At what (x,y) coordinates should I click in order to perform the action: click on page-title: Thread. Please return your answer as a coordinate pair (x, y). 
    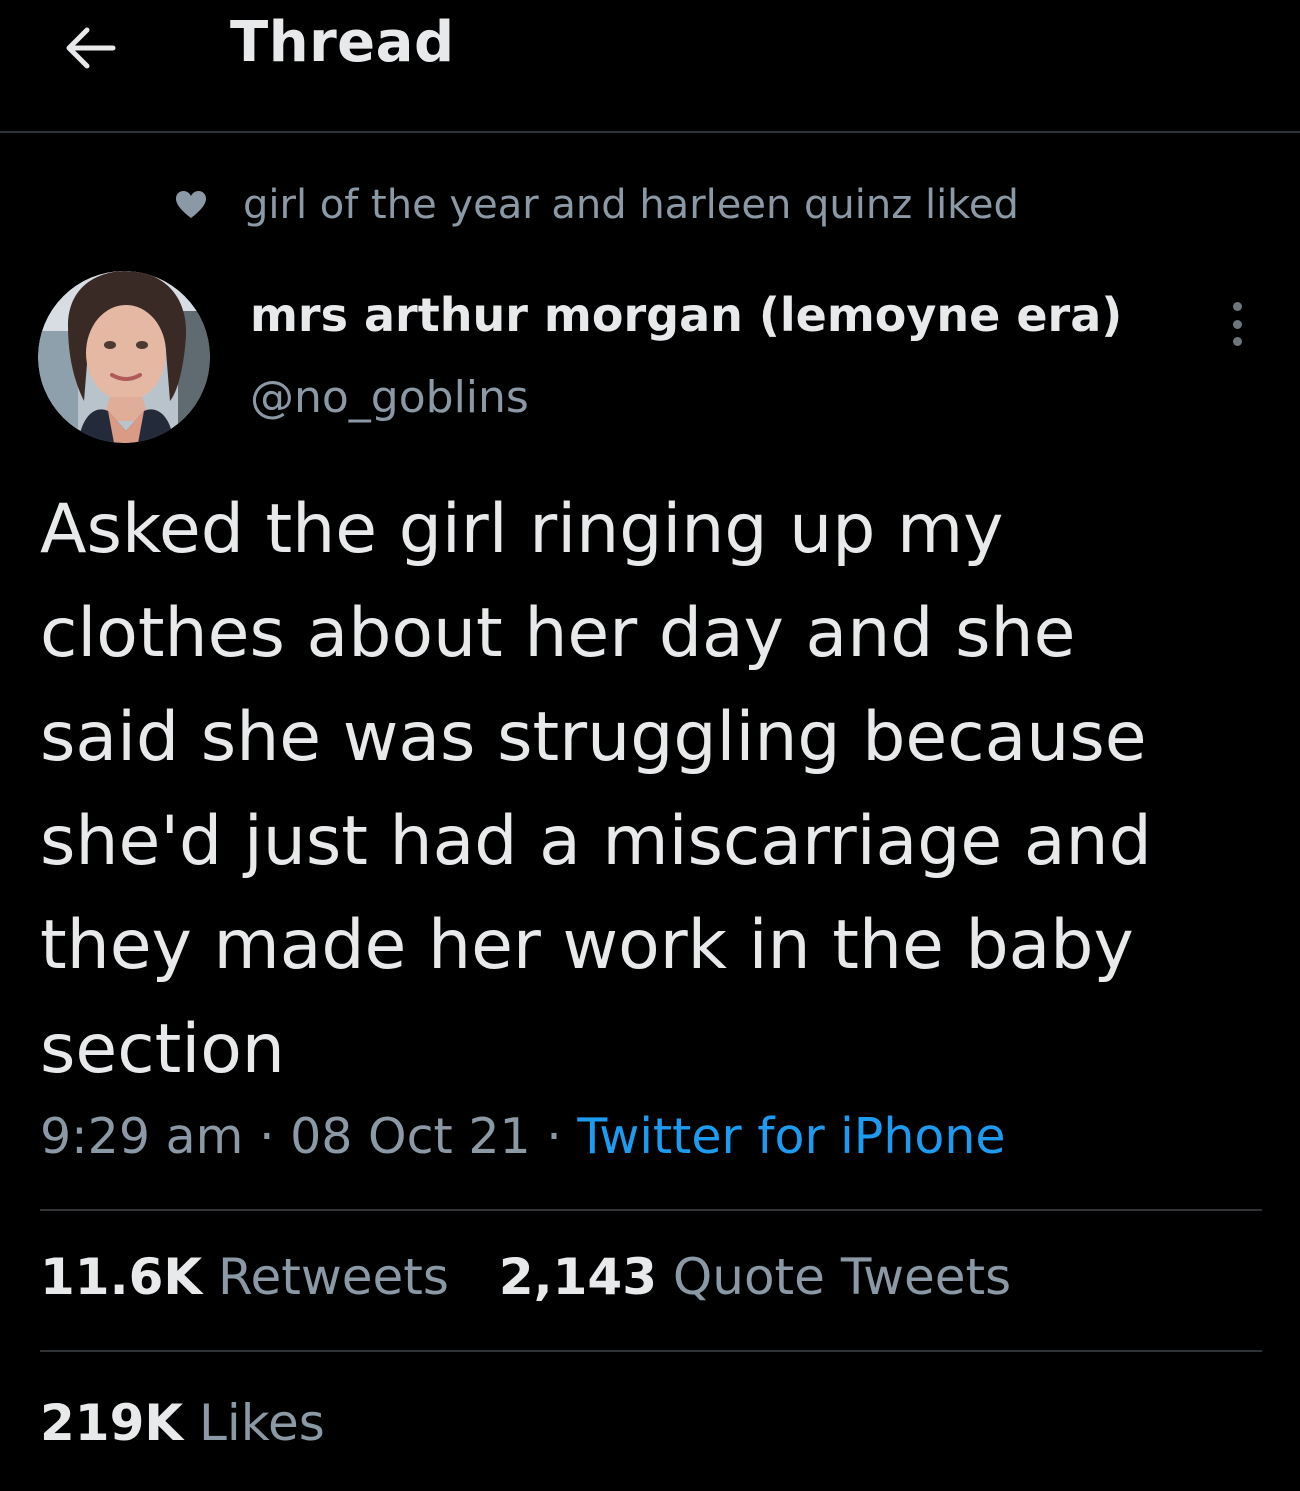
    Looking at the image, I should click on (342, 42).